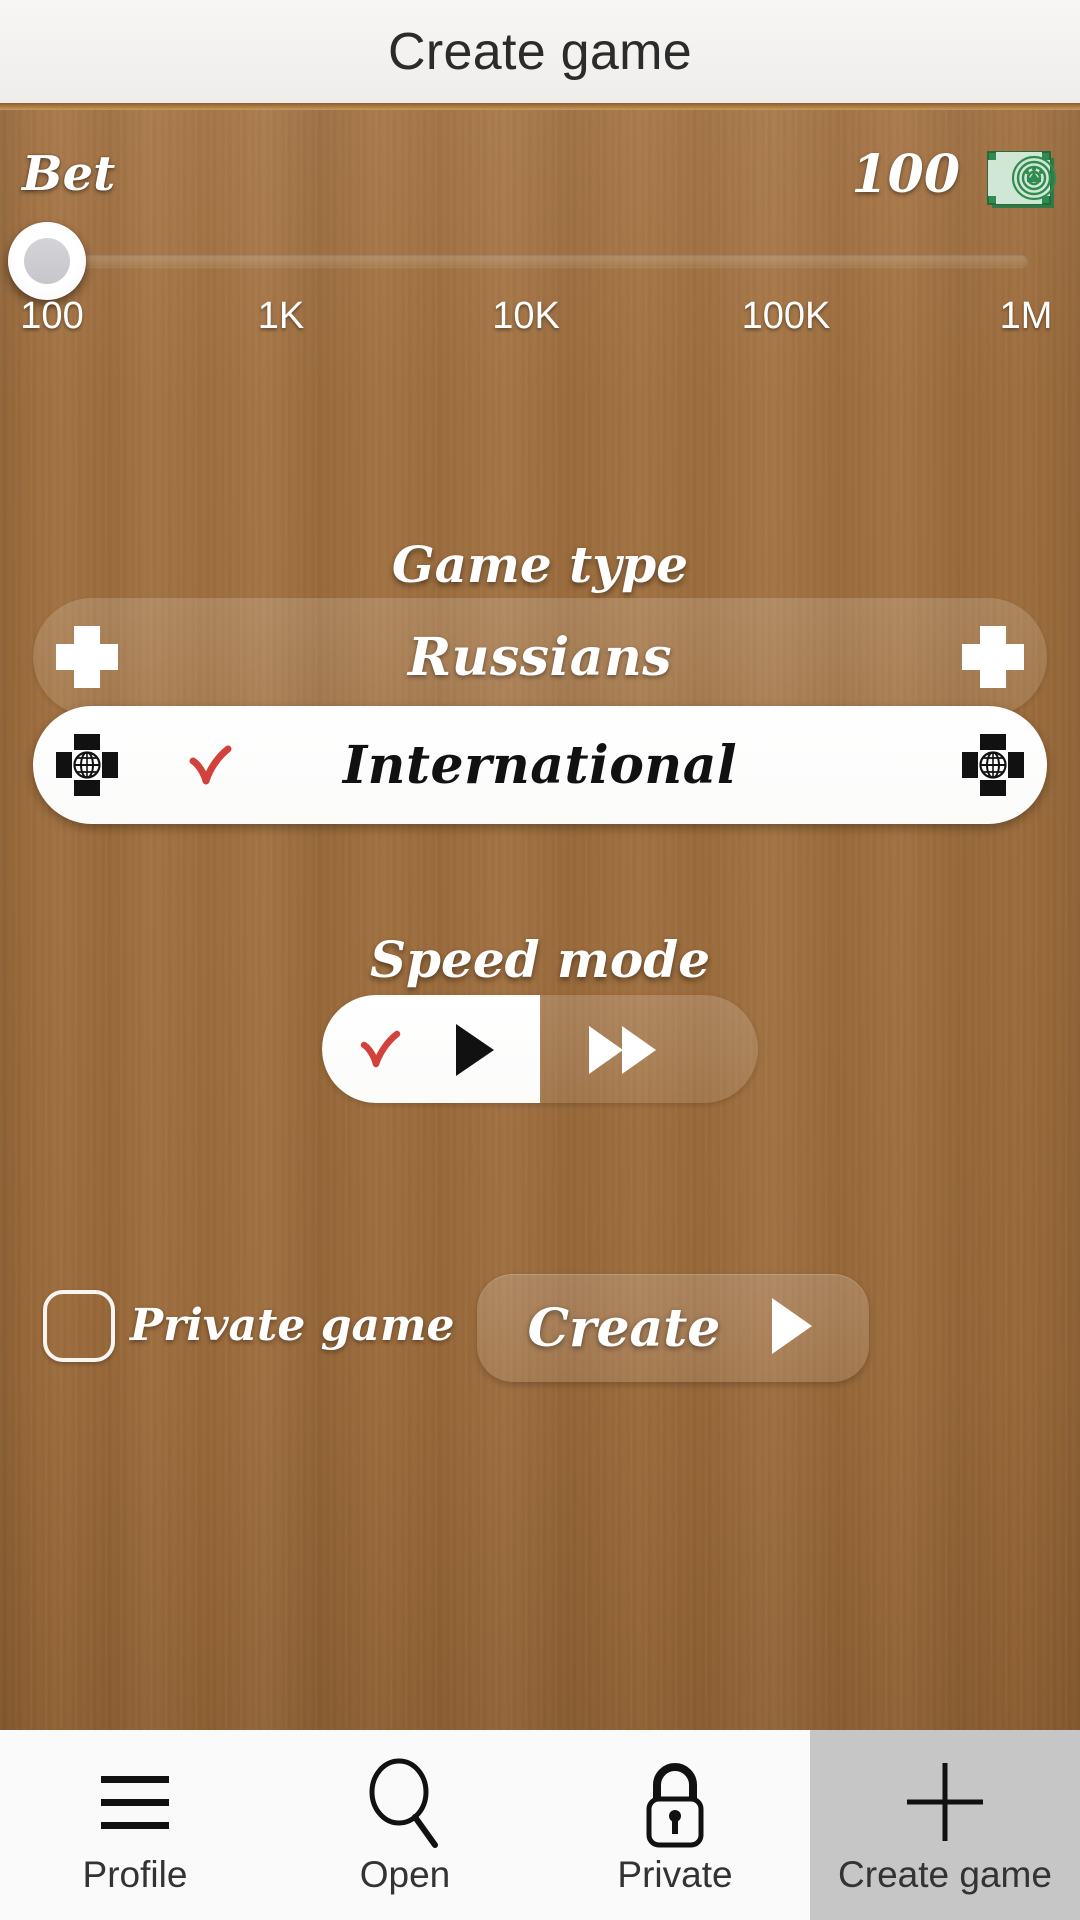  I want to click on speed-mode-toggle-wrap, so click(540, 1050).